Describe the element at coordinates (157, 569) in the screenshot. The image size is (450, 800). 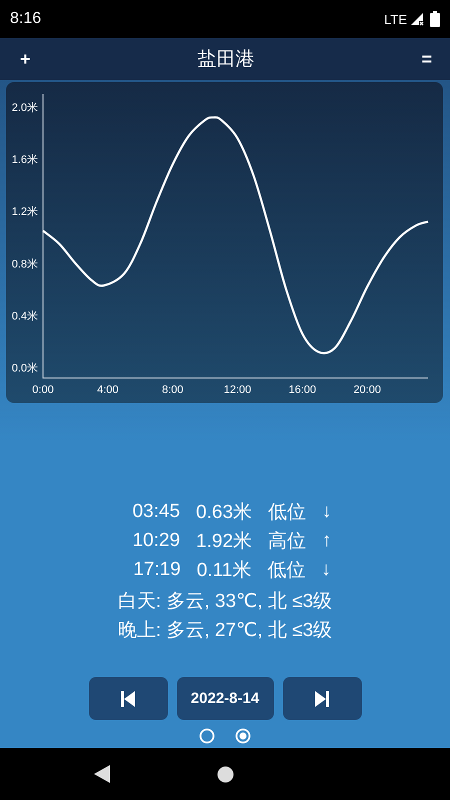
I see `tide-time: 17:19` at that location.